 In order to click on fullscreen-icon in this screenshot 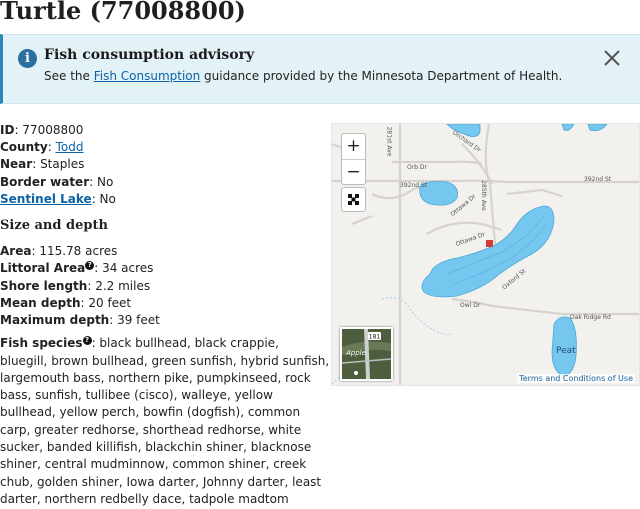, I will do `click(353, 199)`.